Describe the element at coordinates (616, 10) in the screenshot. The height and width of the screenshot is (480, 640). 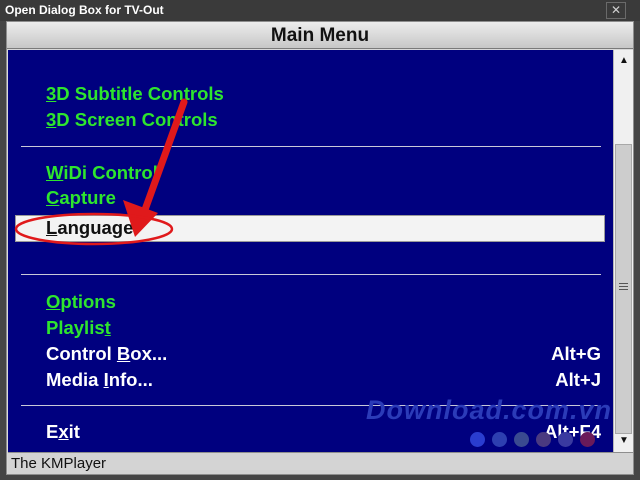
I see `close-icon: ✕` at that location.